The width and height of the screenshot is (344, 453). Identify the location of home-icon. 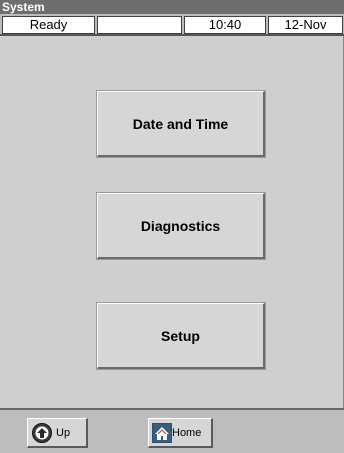
(162, 432).